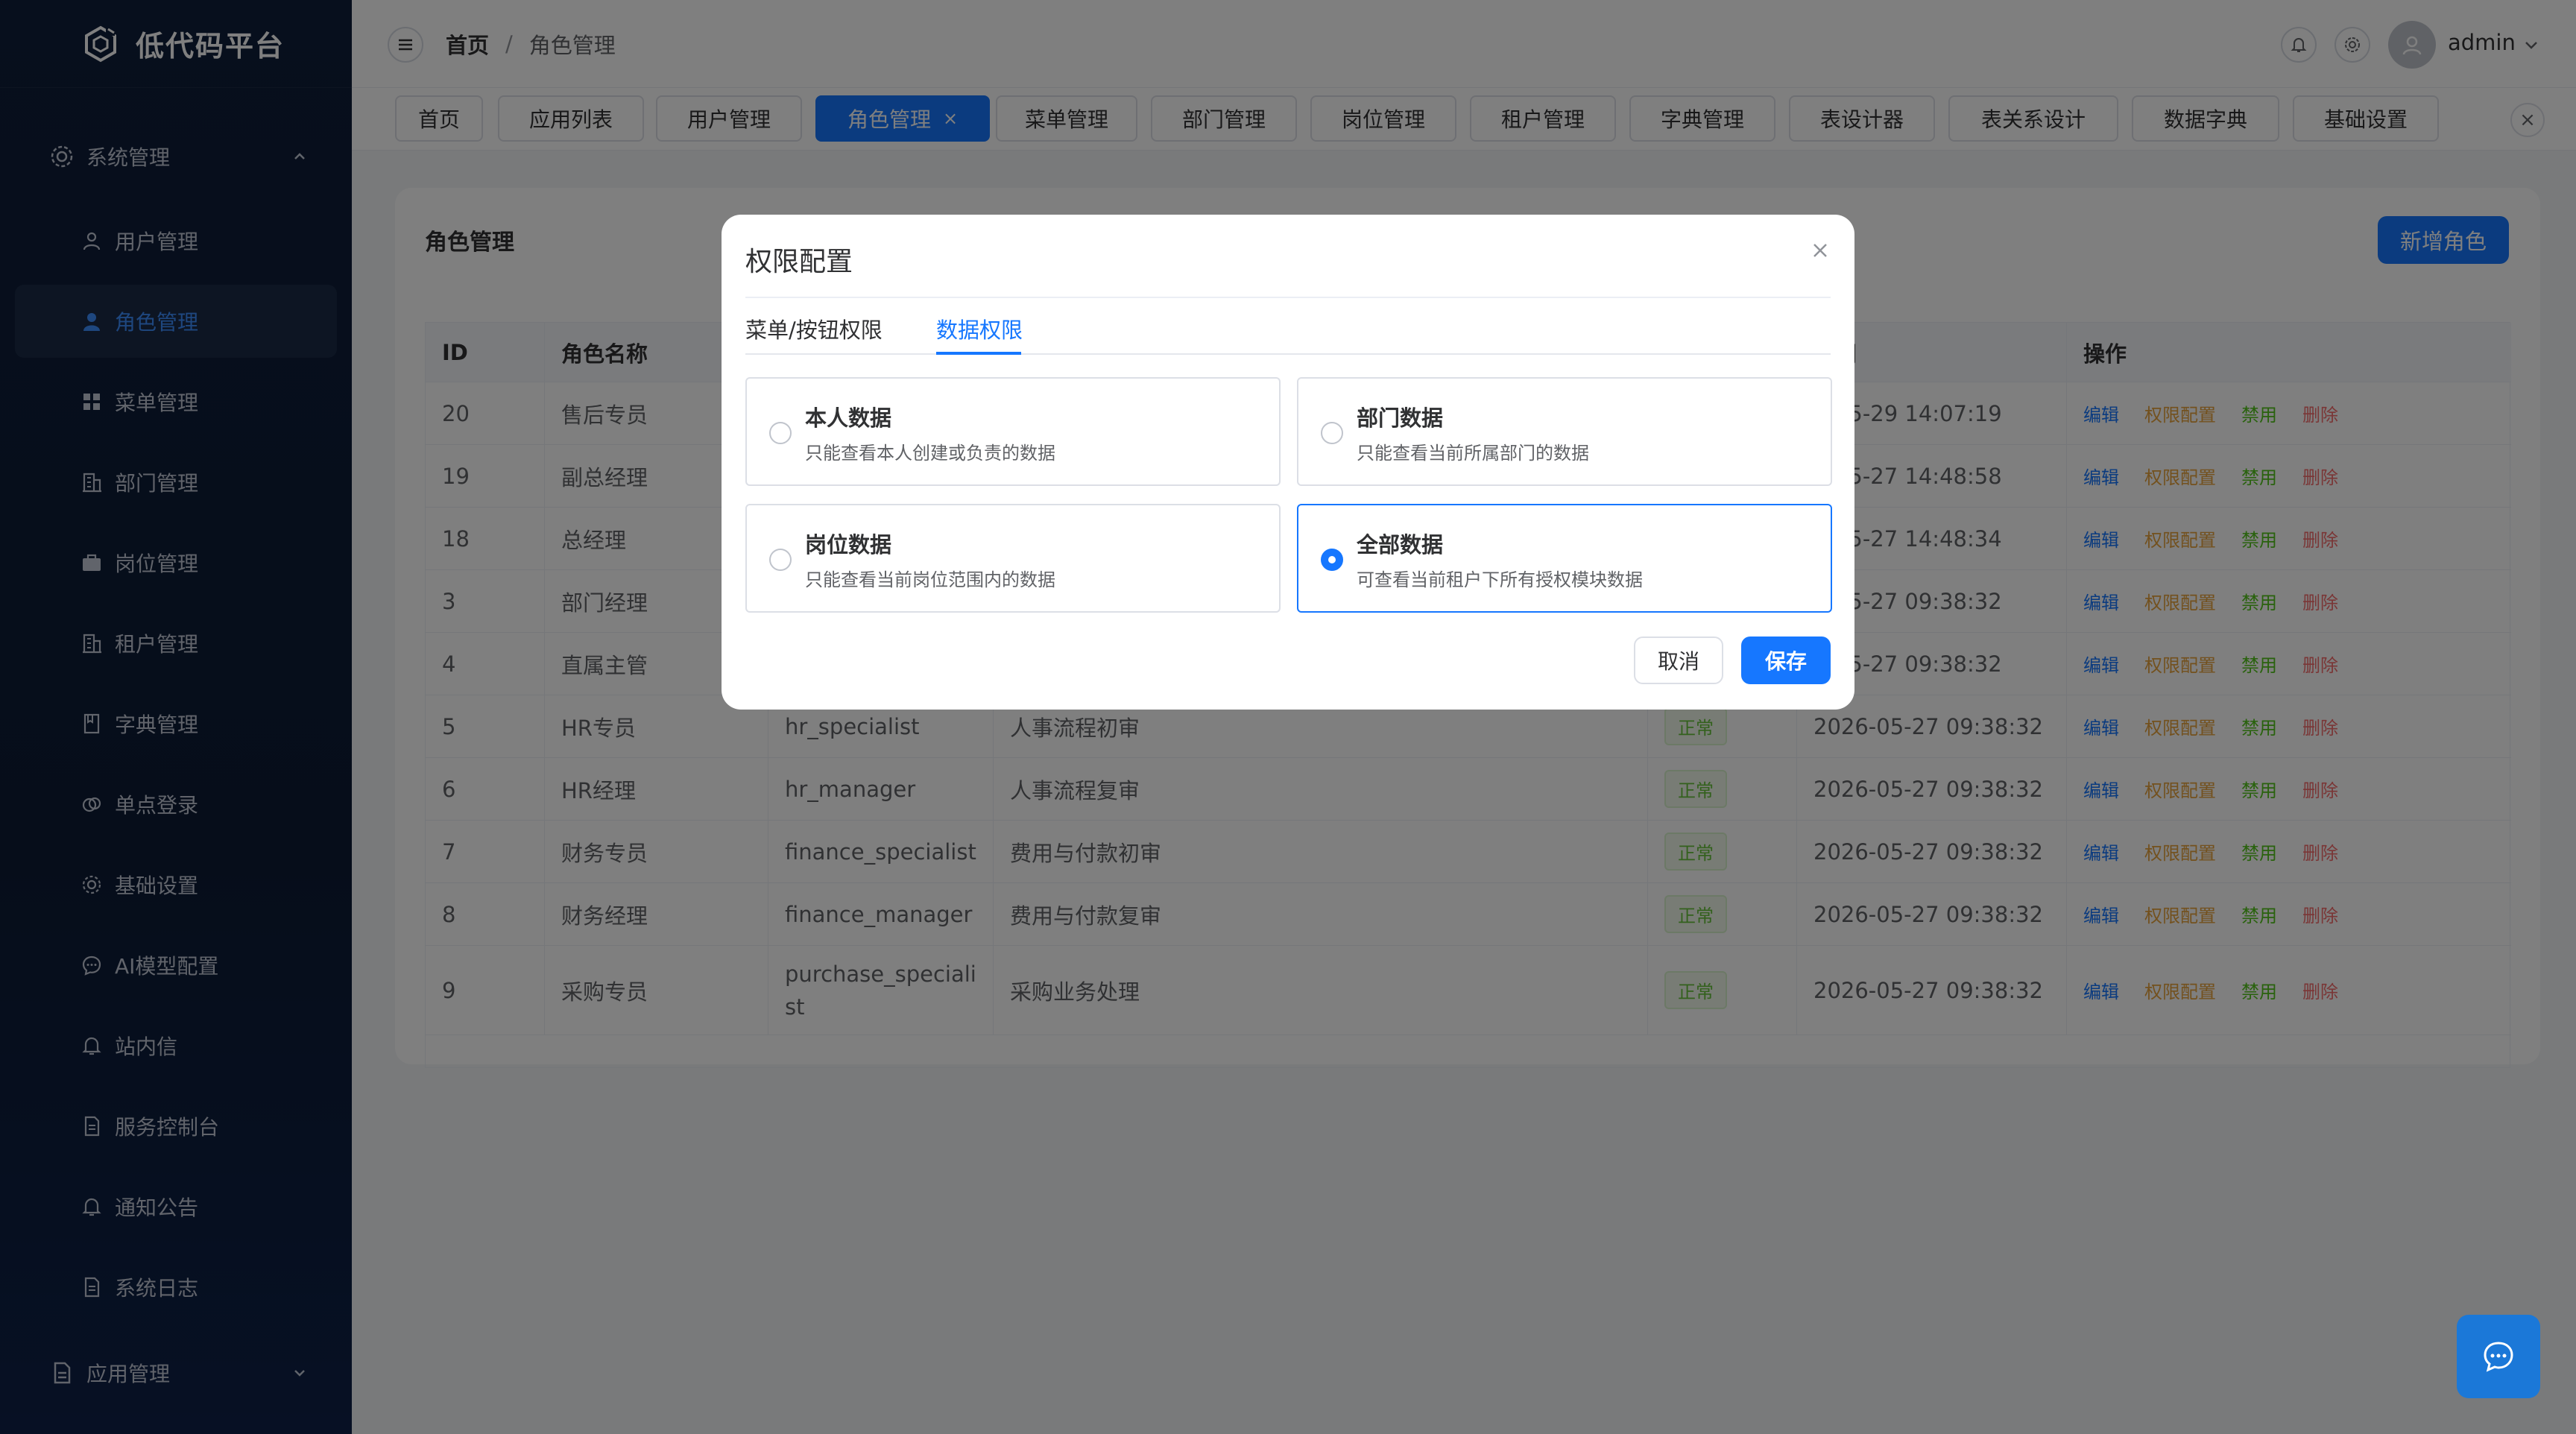 This screenshot has width=2576, height=1434. What do you see at coordinates (930, 579) in the screenshot?
I see `option-description: 只能查看当前岗位范围内的数据` at bounding box center [930, 579].